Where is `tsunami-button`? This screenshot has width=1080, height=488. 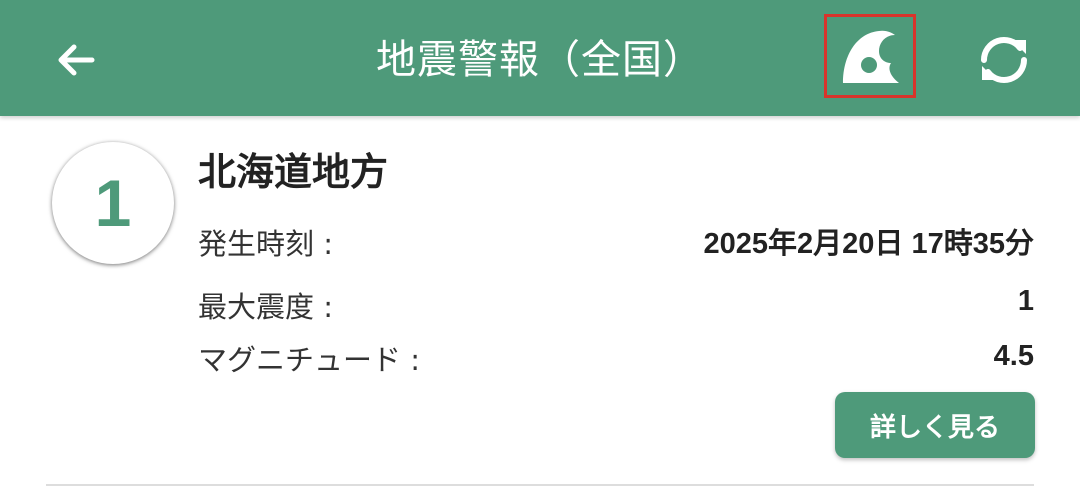 tsunami-button is located at coordinates (870, 56).